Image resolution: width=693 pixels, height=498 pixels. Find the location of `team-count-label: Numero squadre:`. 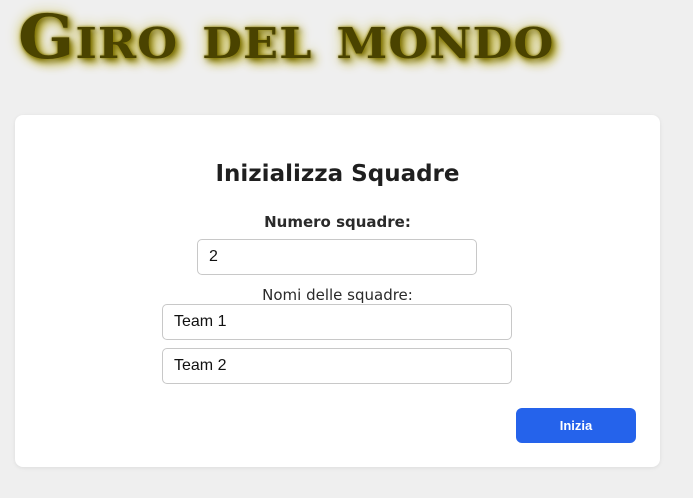

team-count-label: Numero squadre: is located at coordinates (337, 222).